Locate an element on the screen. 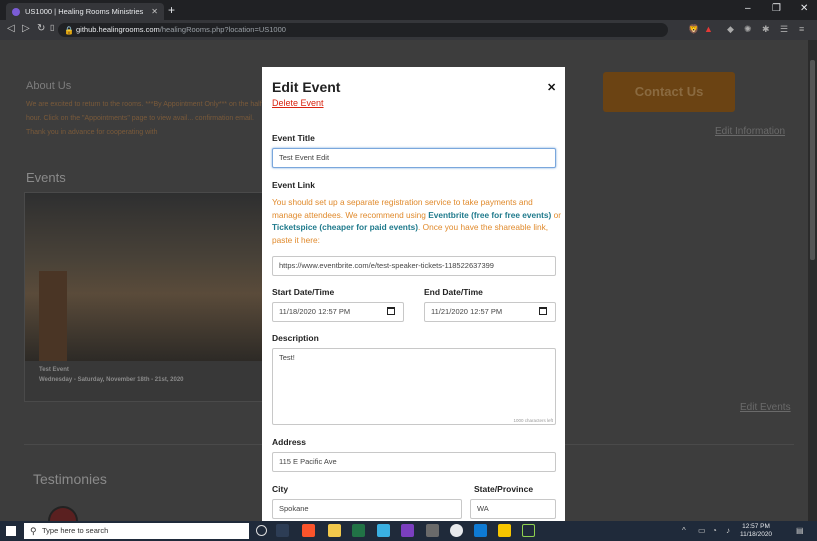 The height and width of the screenshot is (541, 817). modal-title: Edit Event is located at coordinates (306, 87).